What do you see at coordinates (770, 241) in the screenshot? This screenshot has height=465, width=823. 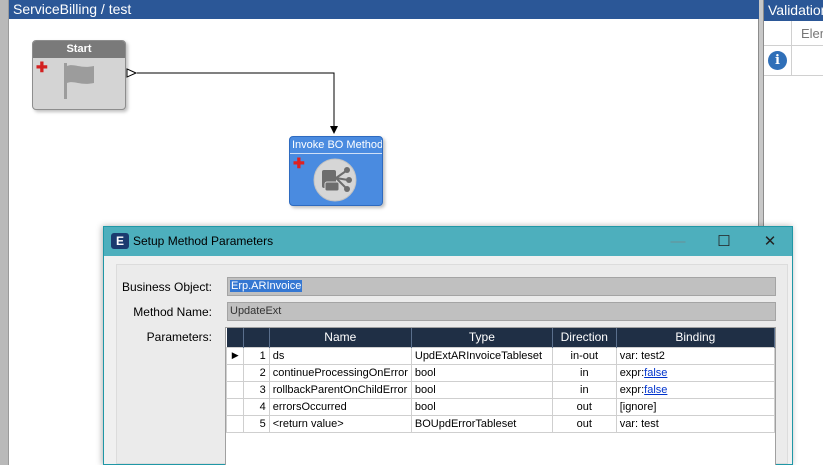 I see `close-button: ✕` at bounding box center [770, 241].